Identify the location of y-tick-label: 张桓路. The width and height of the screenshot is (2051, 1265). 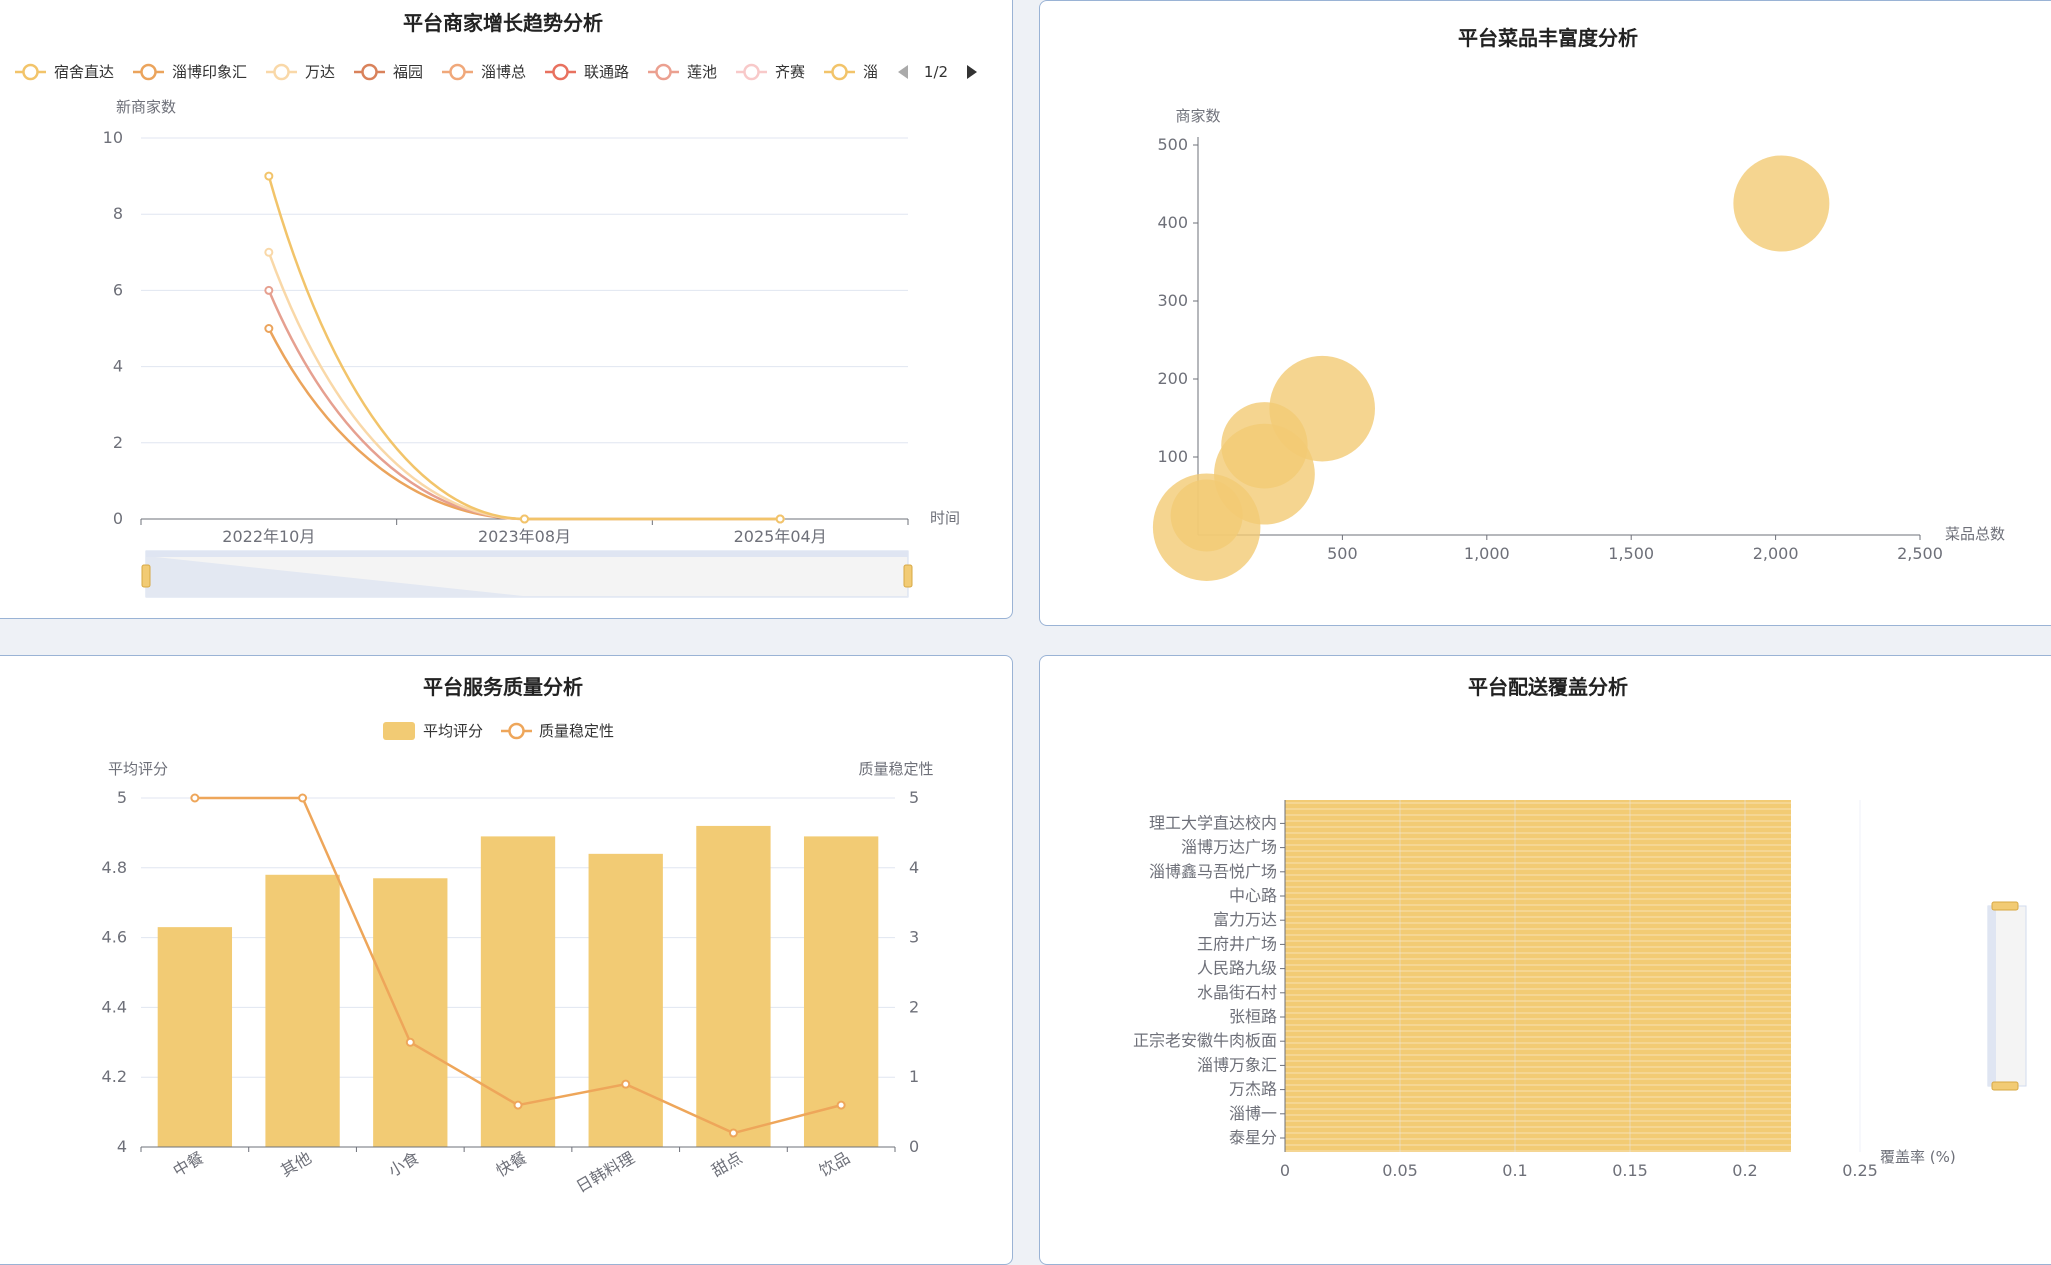
(1253, 1016).